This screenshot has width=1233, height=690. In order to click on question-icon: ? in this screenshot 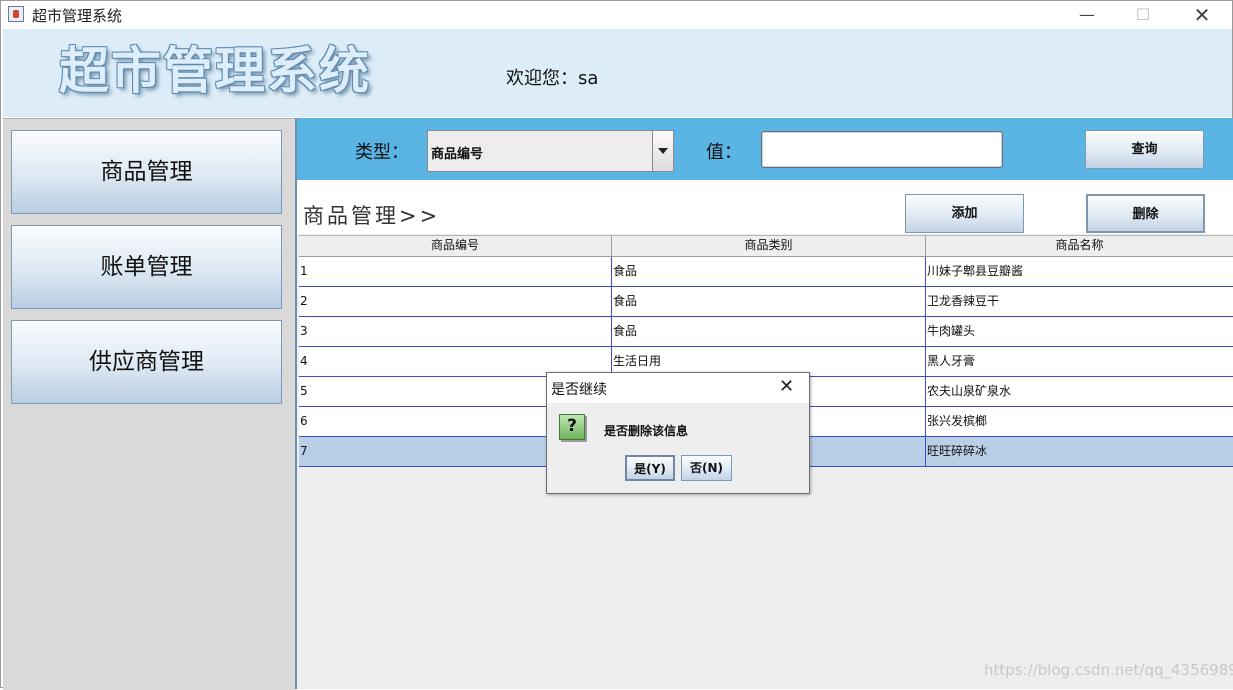, I will do `click(572, 427)`.